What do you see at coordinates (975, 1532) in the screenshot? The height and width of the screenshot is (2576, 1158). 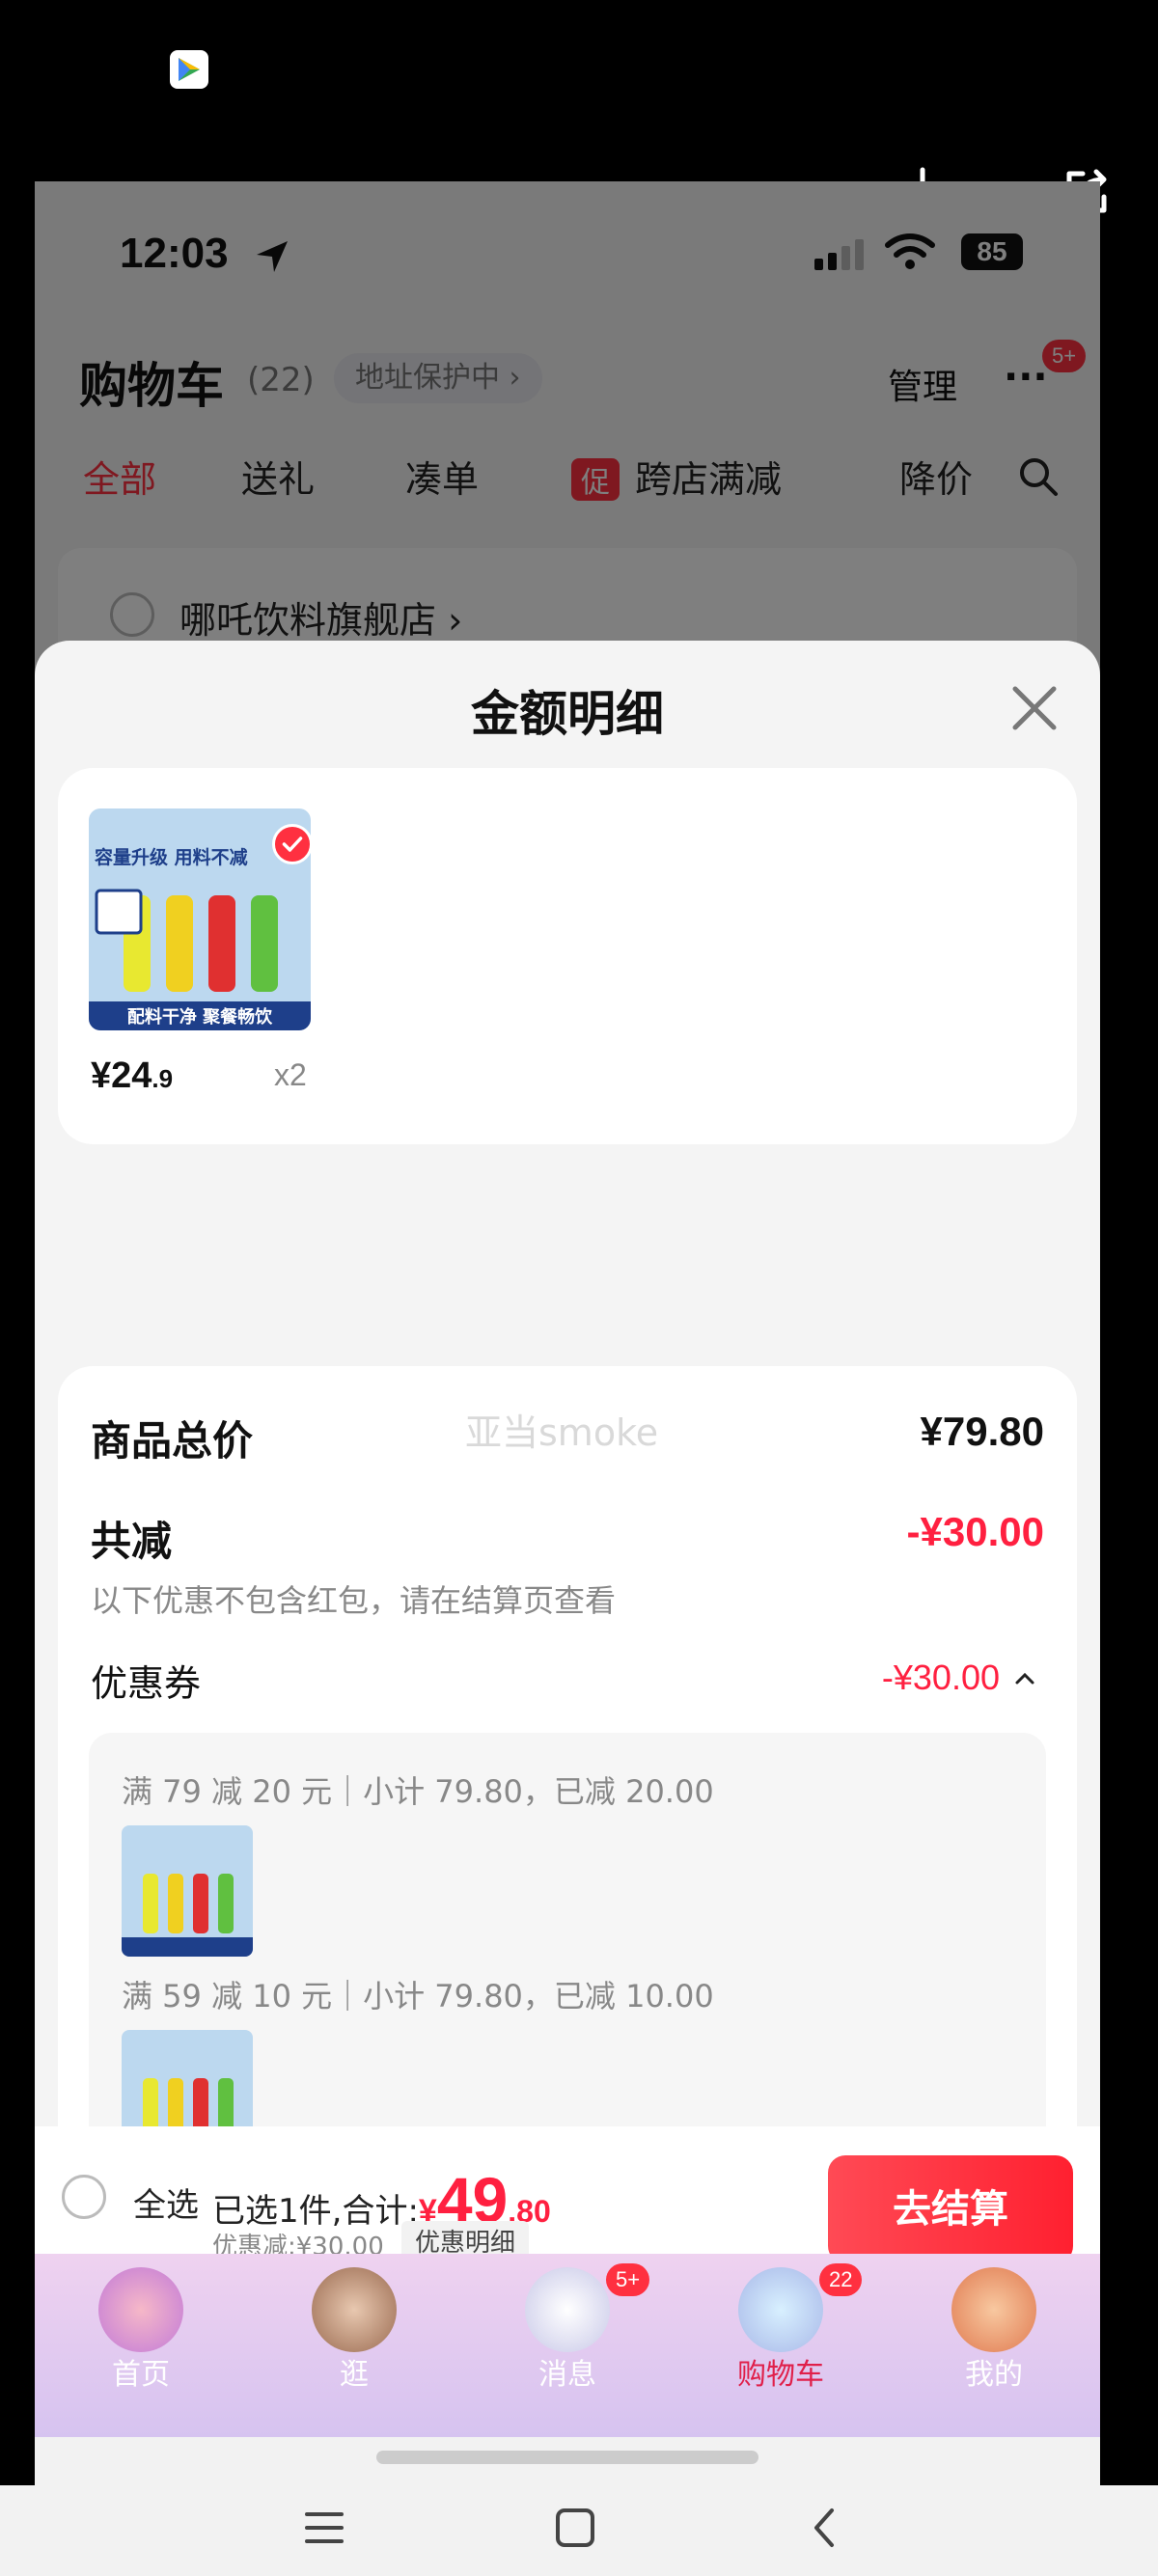 I see `reduce-value: -¥30.00` at bounding box center [975, 1532].